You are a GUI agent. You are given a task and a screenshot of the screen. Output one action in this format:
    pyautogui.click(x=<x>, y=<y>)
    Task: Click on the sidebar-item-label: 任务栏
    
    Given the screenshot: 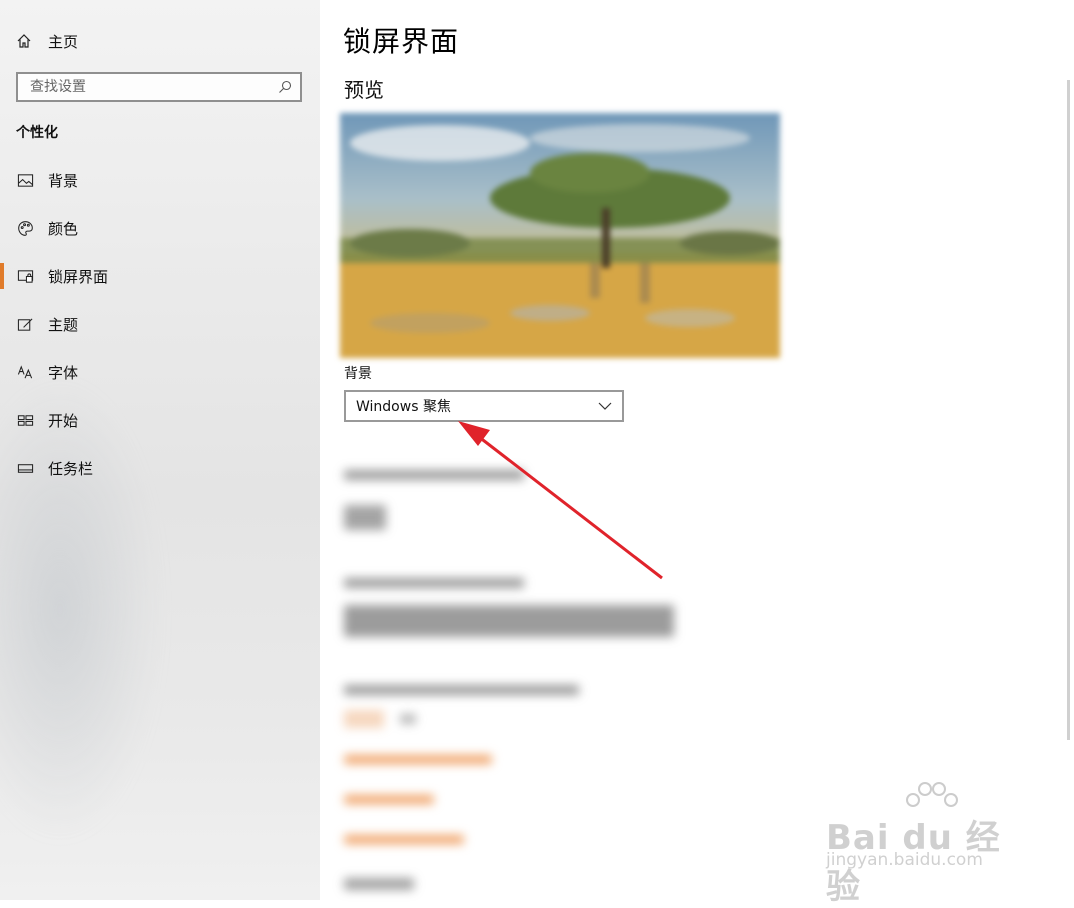 What is the action you would take?
    pyautogui.click(x=71, y=468)
    